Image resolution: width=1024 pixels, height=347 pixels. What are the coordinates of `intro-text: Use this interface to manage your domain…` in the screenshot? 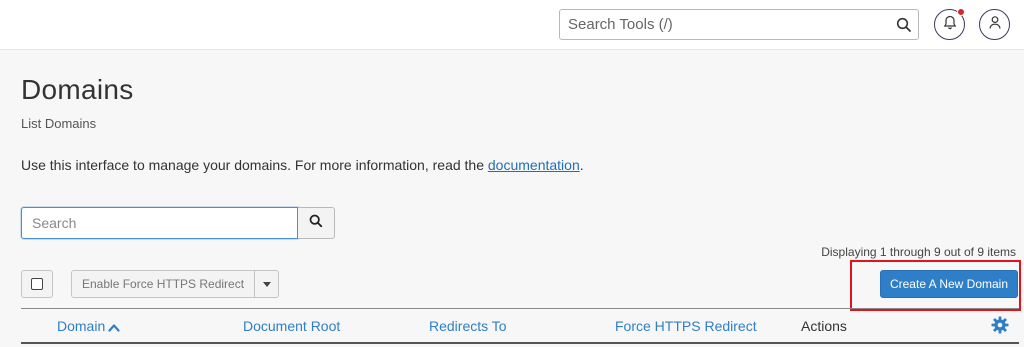 It's located at (302, 165).